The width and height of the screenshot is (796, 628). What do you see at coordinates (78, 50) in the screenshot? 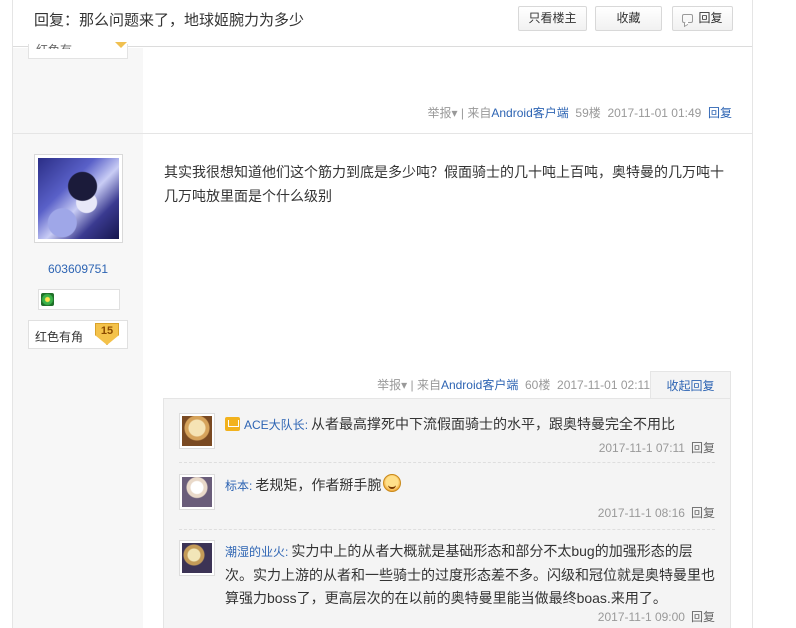
I see `prev-level-badge: 红色有角` at bounding box center [78, 50].